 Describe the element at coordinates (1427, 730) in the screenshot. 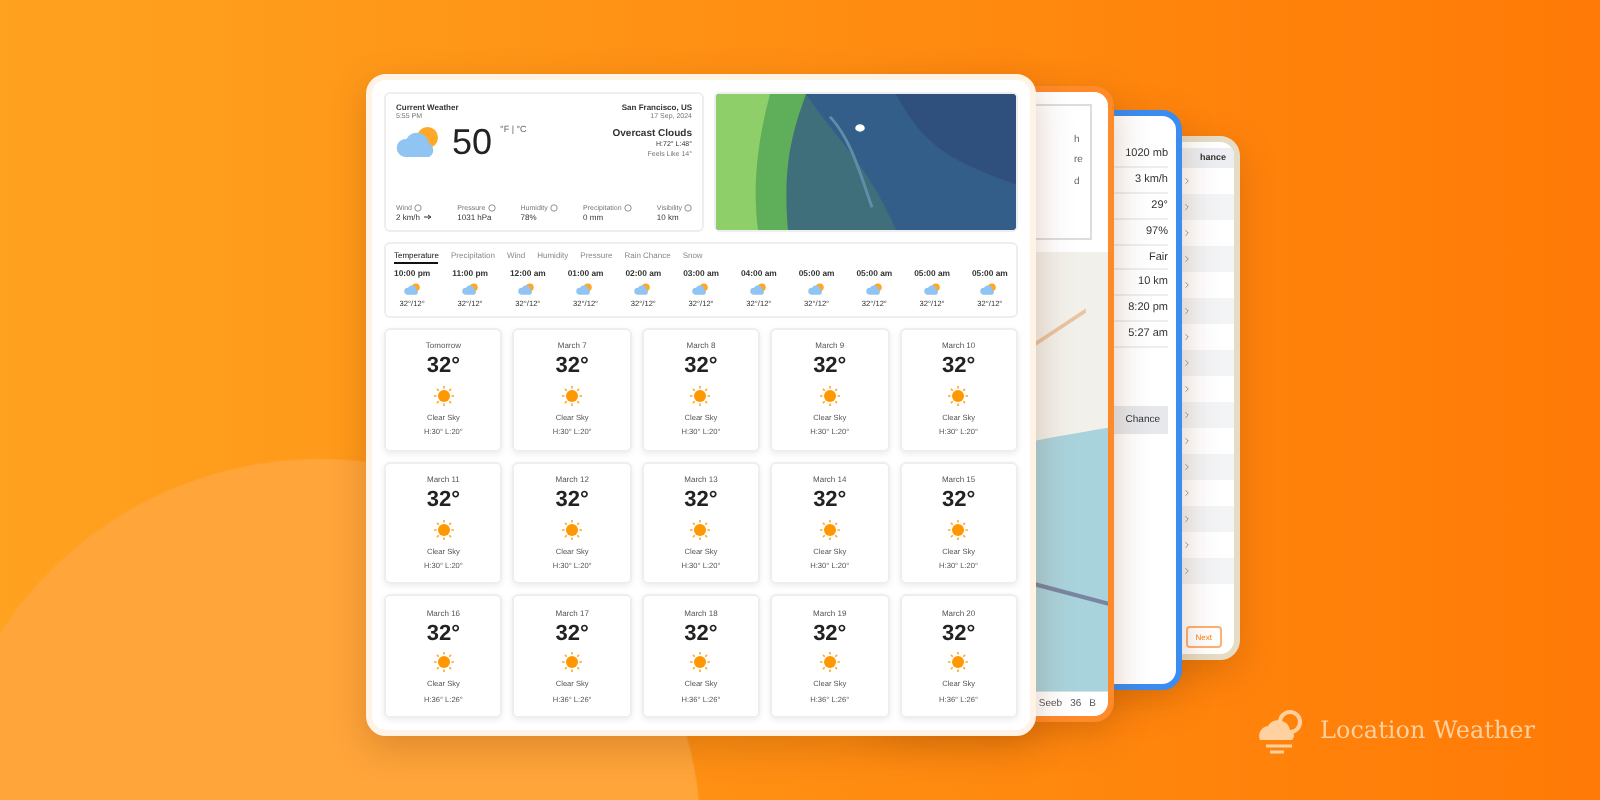

I see `brand-name: Location Weather` at that location.